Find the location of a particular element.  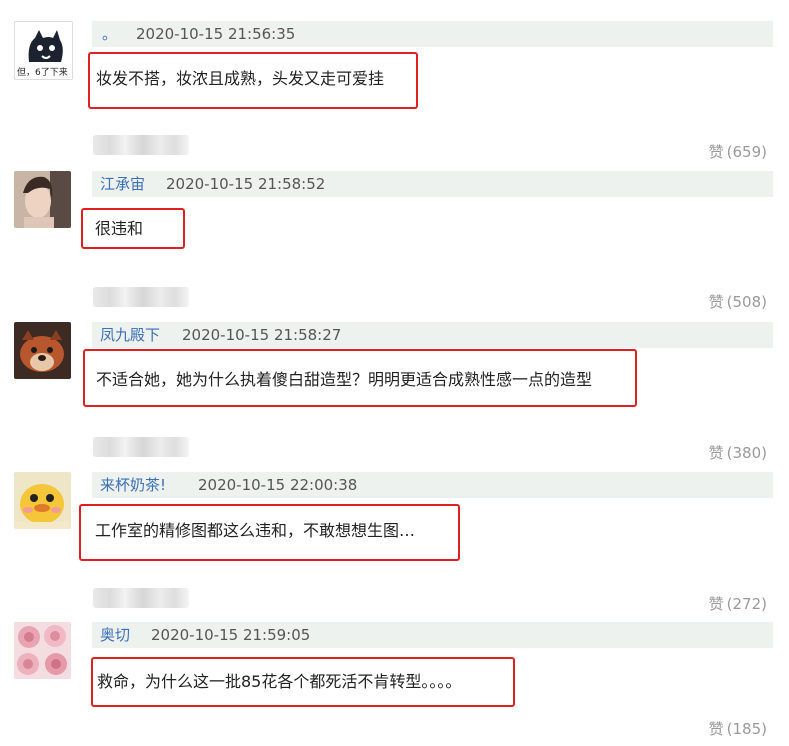

yellow-duck-avatar-icon is located at coordinates (42, 500).